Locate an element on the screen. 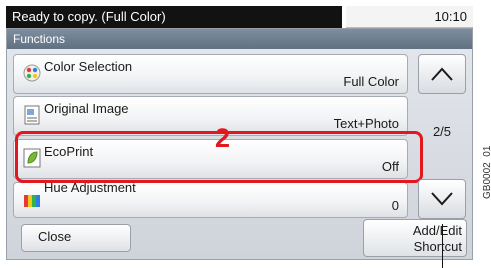  shortcut-label-line2: Shortcut is located at coordinates (437, 246).